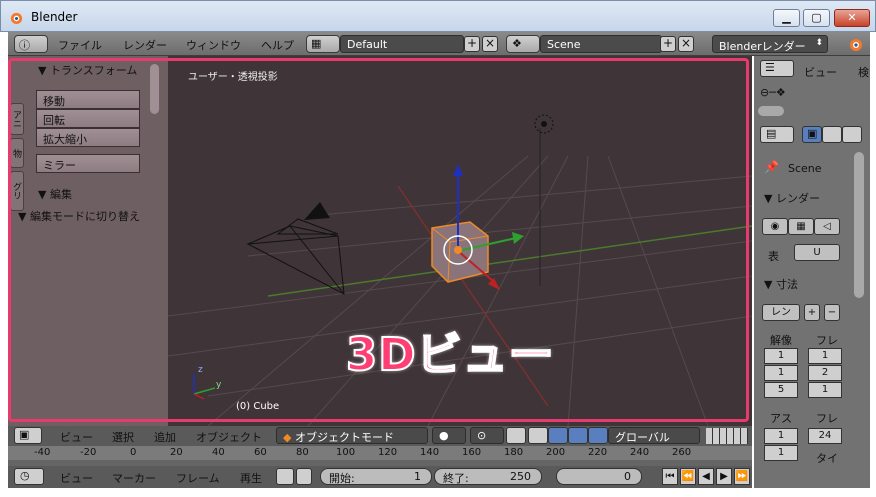 This screenshot has width=876, height=497. Describe the element at coordinates (825, 436) in the screenshot. I see `fps-select: 24` at that location.